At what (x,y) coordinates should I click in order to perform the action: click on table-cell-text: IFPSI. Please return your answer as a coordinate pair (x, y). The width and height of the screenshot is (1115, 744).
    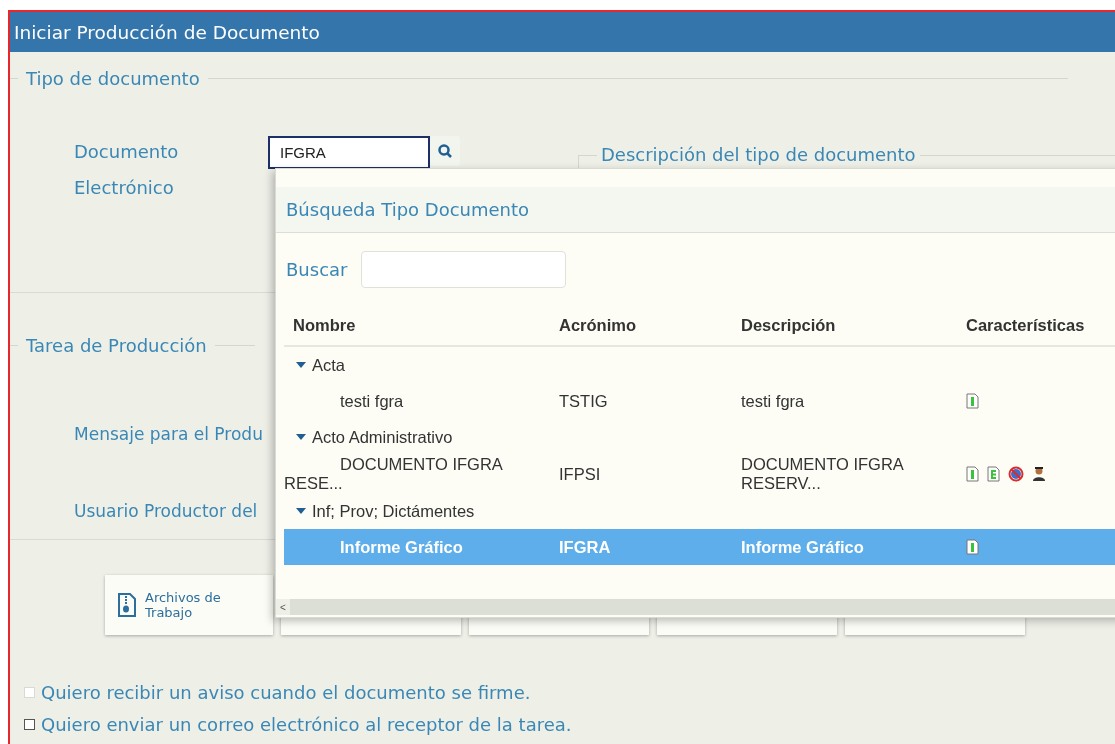
    Looking at the image, I should click on (580, 474).